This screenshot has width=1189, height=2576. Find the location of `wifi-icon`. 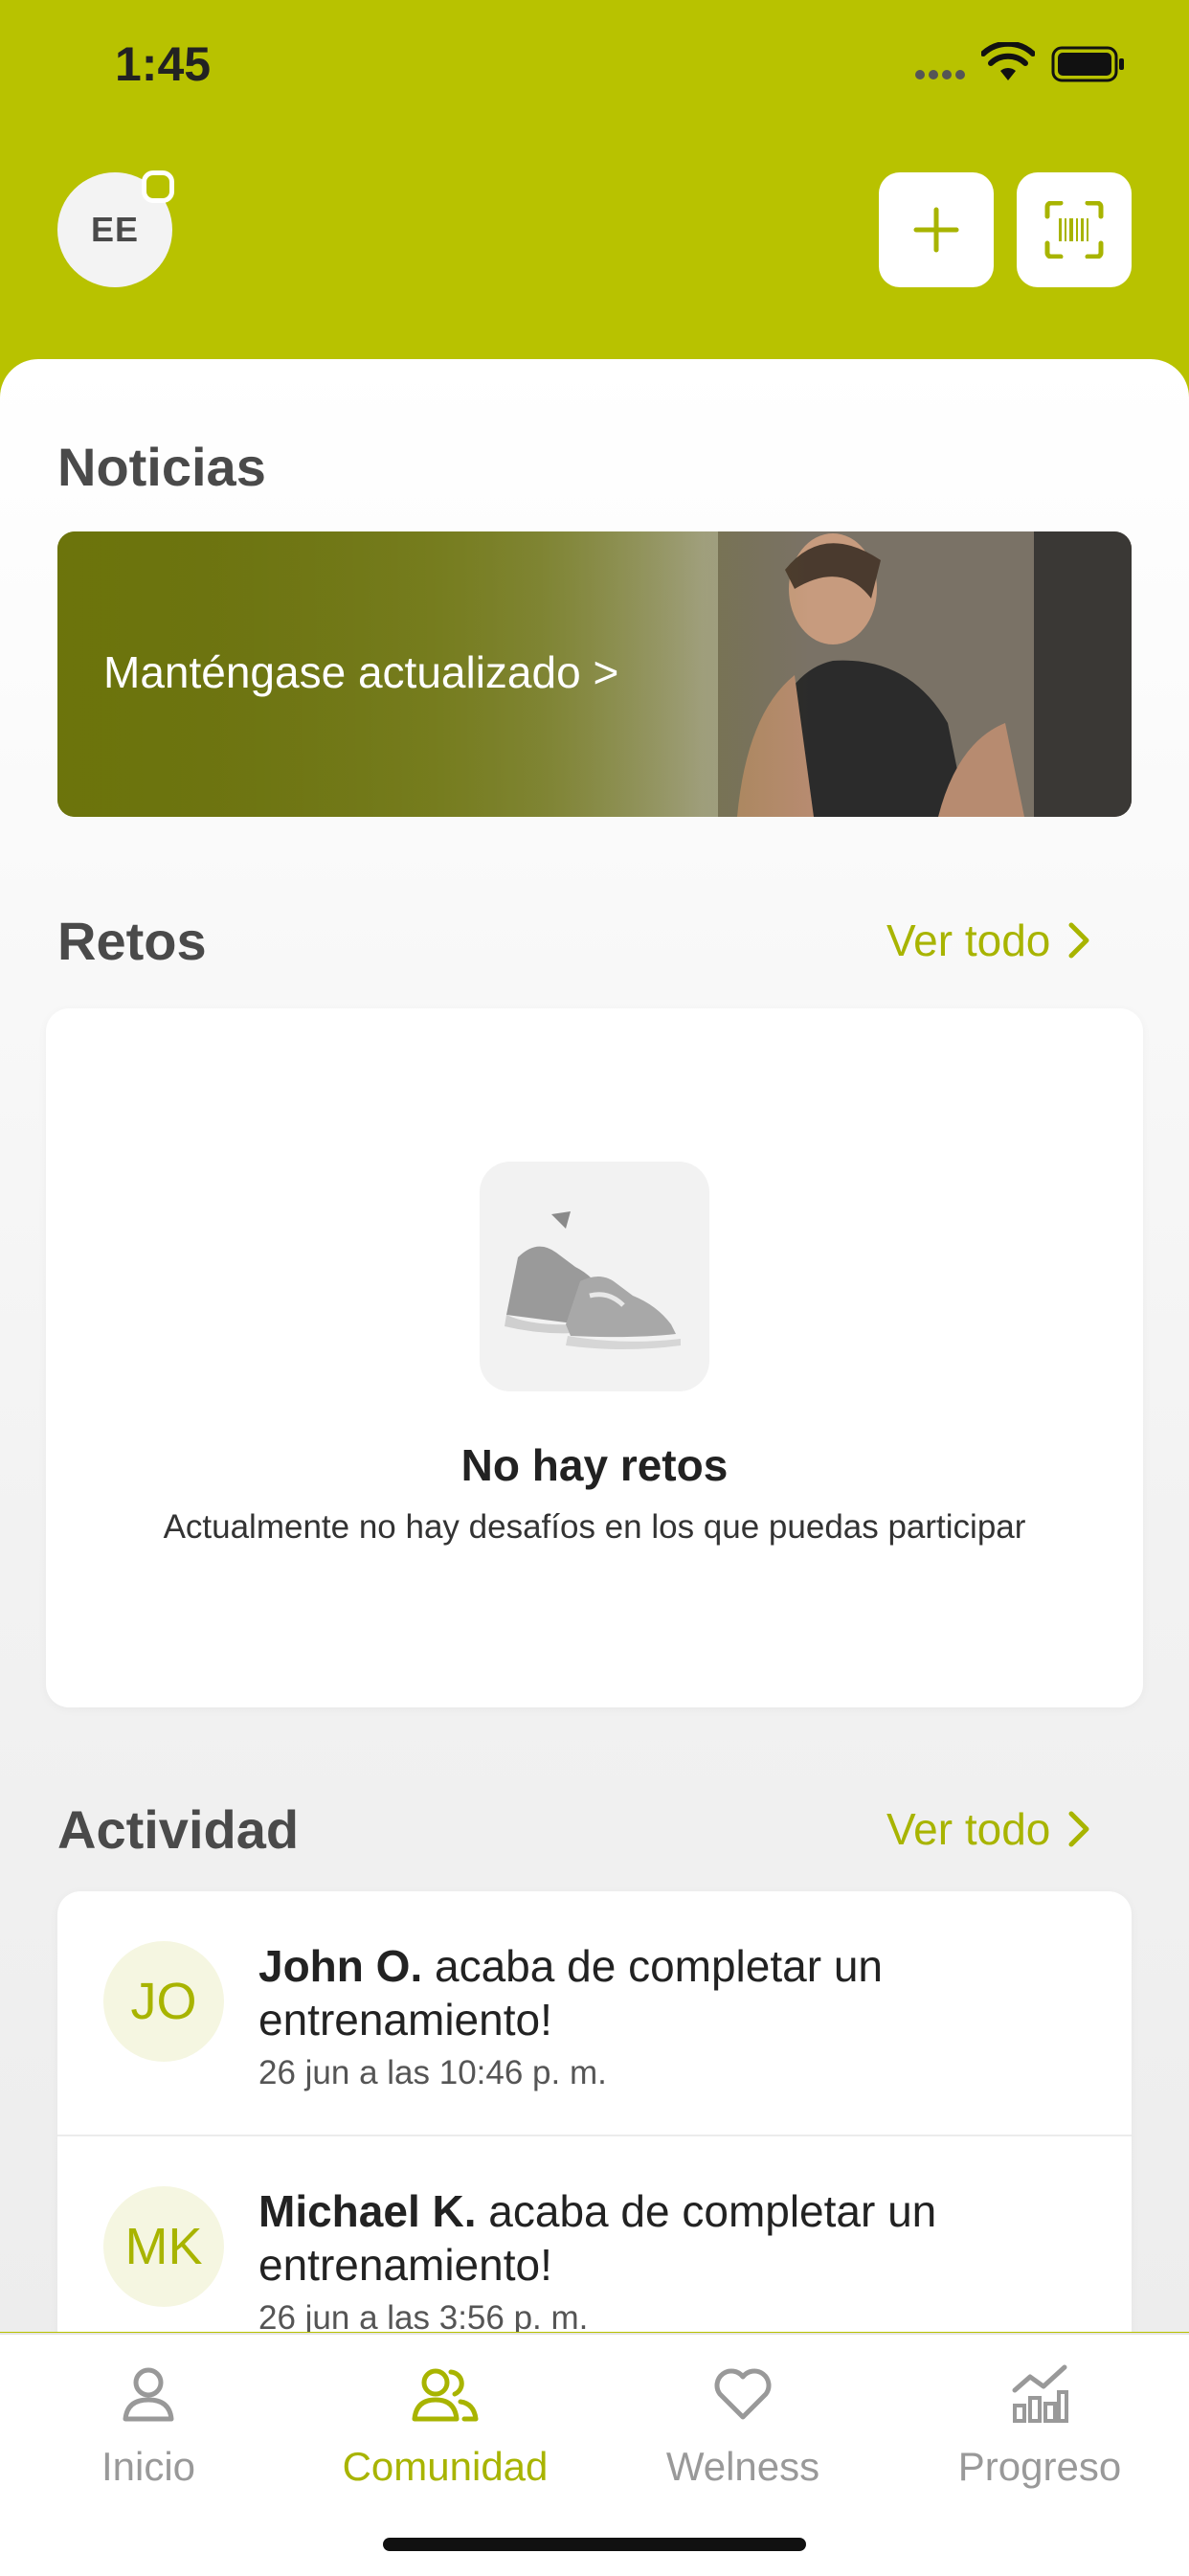

wifi-icon is located at coordinates (1008, 61).